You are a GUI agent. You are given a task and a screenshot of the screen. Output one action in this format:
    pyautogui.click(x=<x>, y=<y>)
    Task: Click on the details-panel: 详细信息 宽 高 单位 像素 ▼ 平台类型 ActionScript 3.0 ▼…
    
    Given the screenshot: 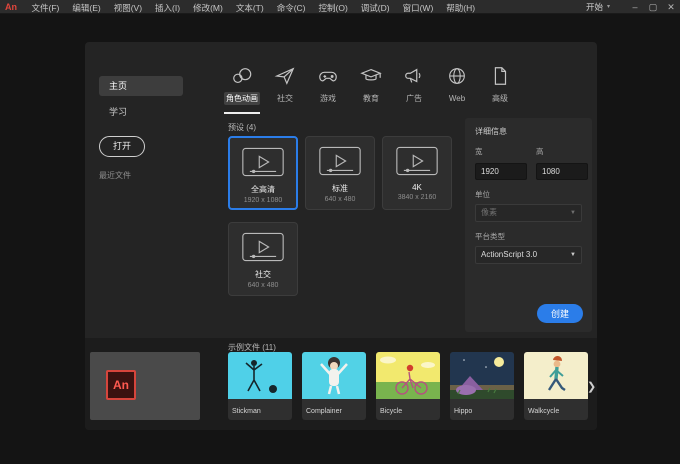 What is the action you would take?
    pyautogui.click(x=528, y=225)
    